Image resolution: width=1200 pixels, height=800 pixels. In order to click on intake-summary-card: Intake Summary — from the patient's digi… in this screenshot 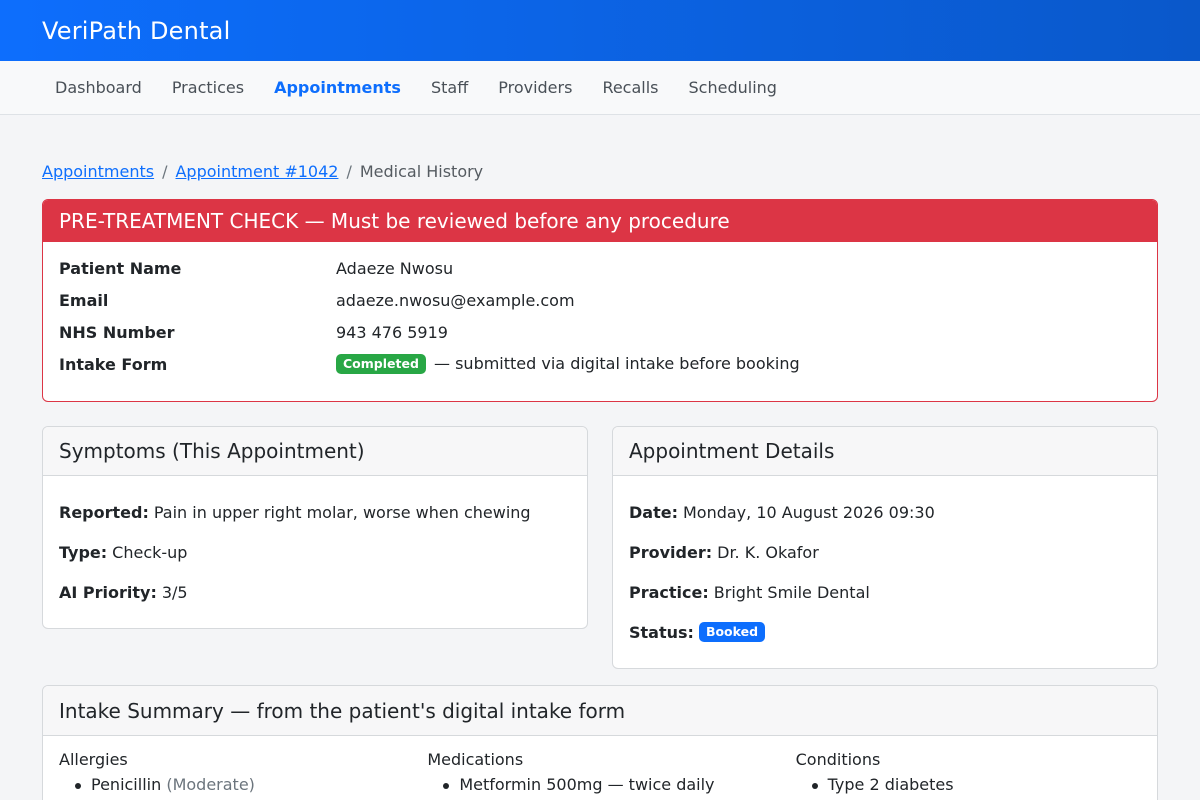, I will do `click(600, 742)`.